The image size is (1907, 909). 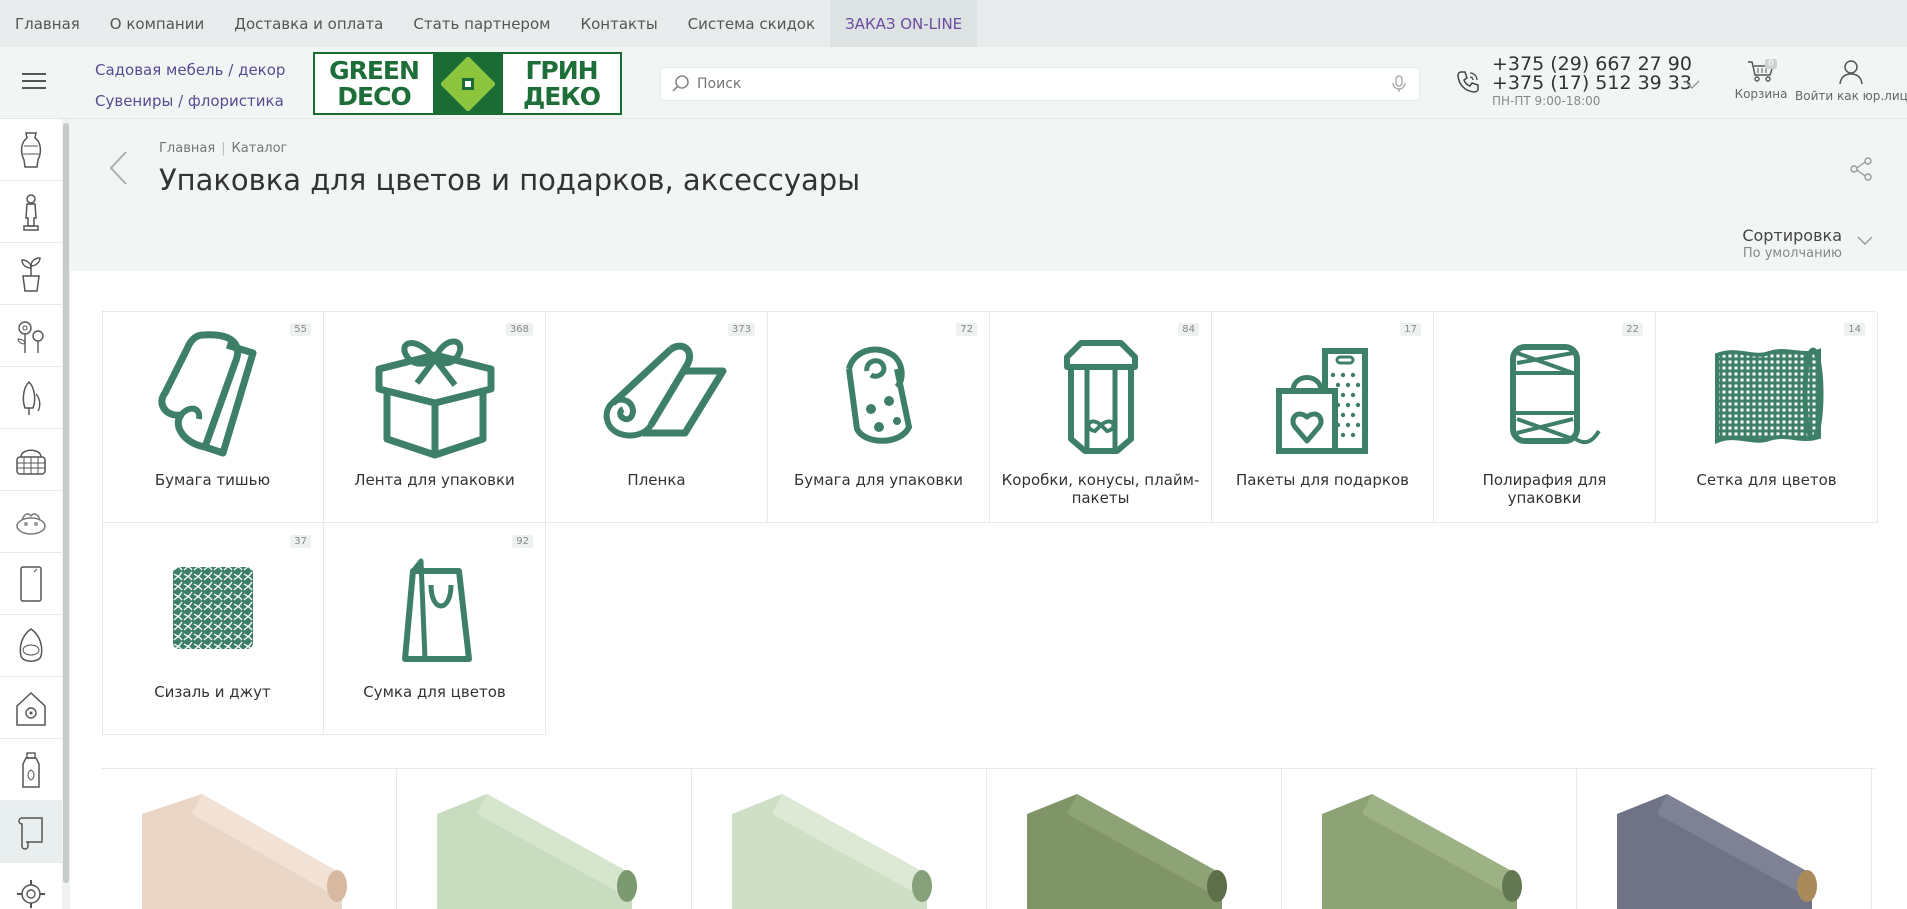 I want to click on sidebar-item-flowers, so click(x=31, y=336).